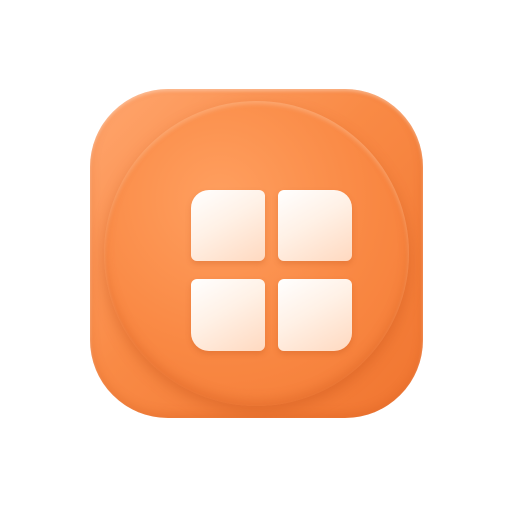 The width and height of the screenshot is (512, 512). Describe the element at coordinates (315, 315) in the screenshot. I see `grid-tile-bottom-right` at that location.